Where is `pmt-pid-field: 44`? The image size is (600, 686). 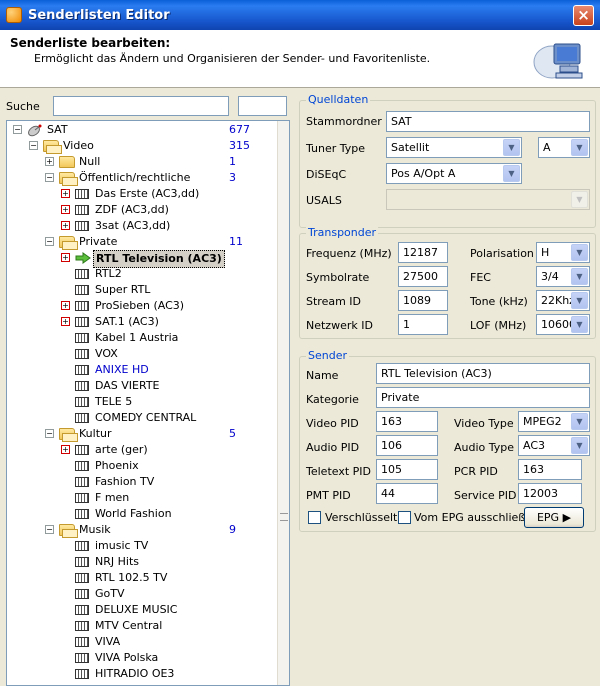
pmt-pid-field: 44 is located at coordinates (407, 493).